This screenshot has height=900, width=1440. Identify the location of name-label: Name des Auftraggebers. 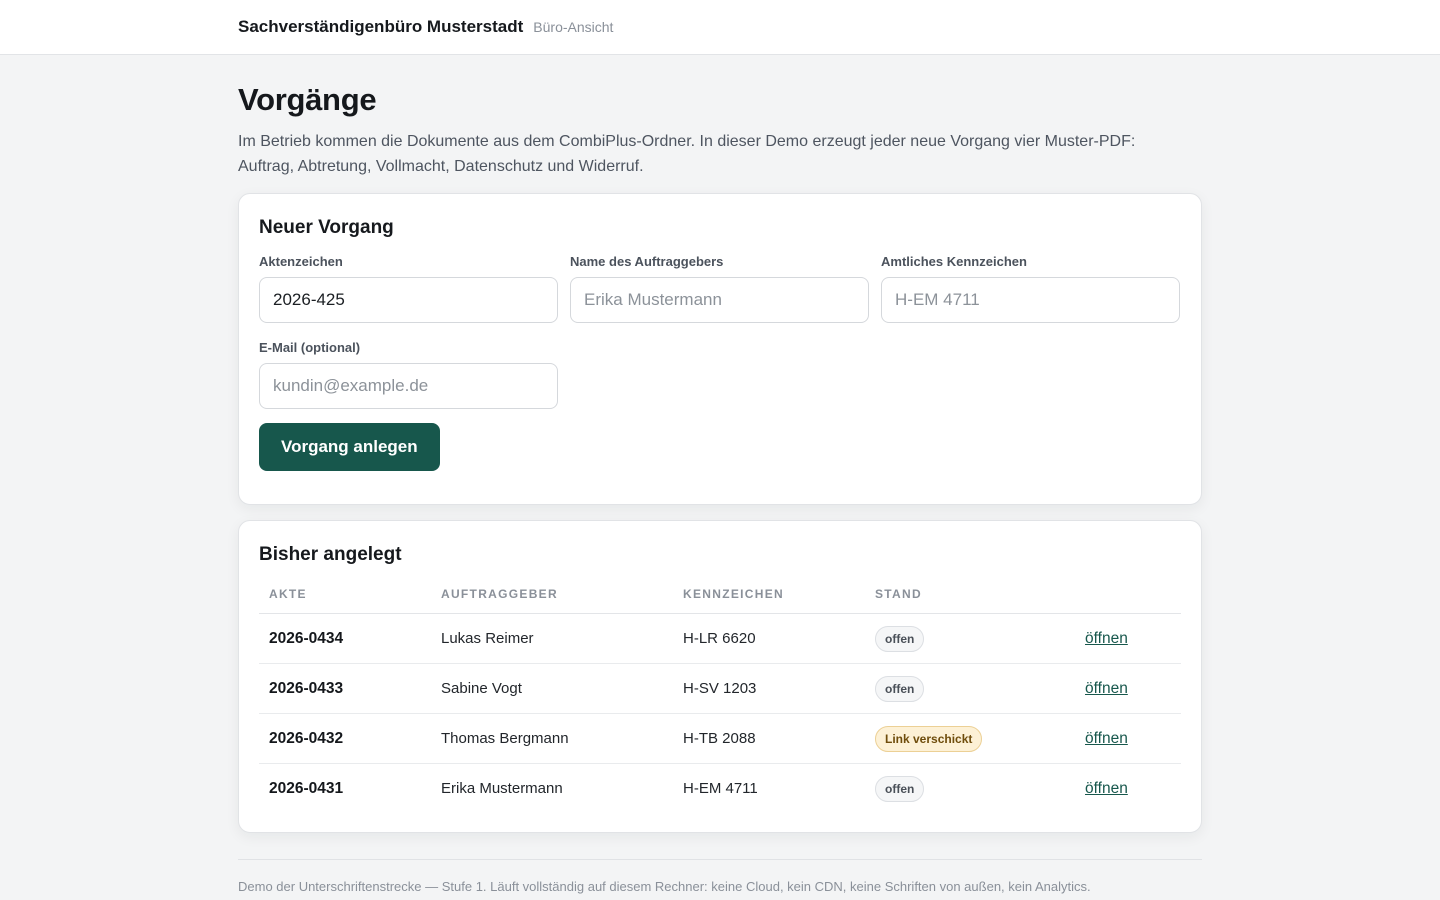
(647, 261).